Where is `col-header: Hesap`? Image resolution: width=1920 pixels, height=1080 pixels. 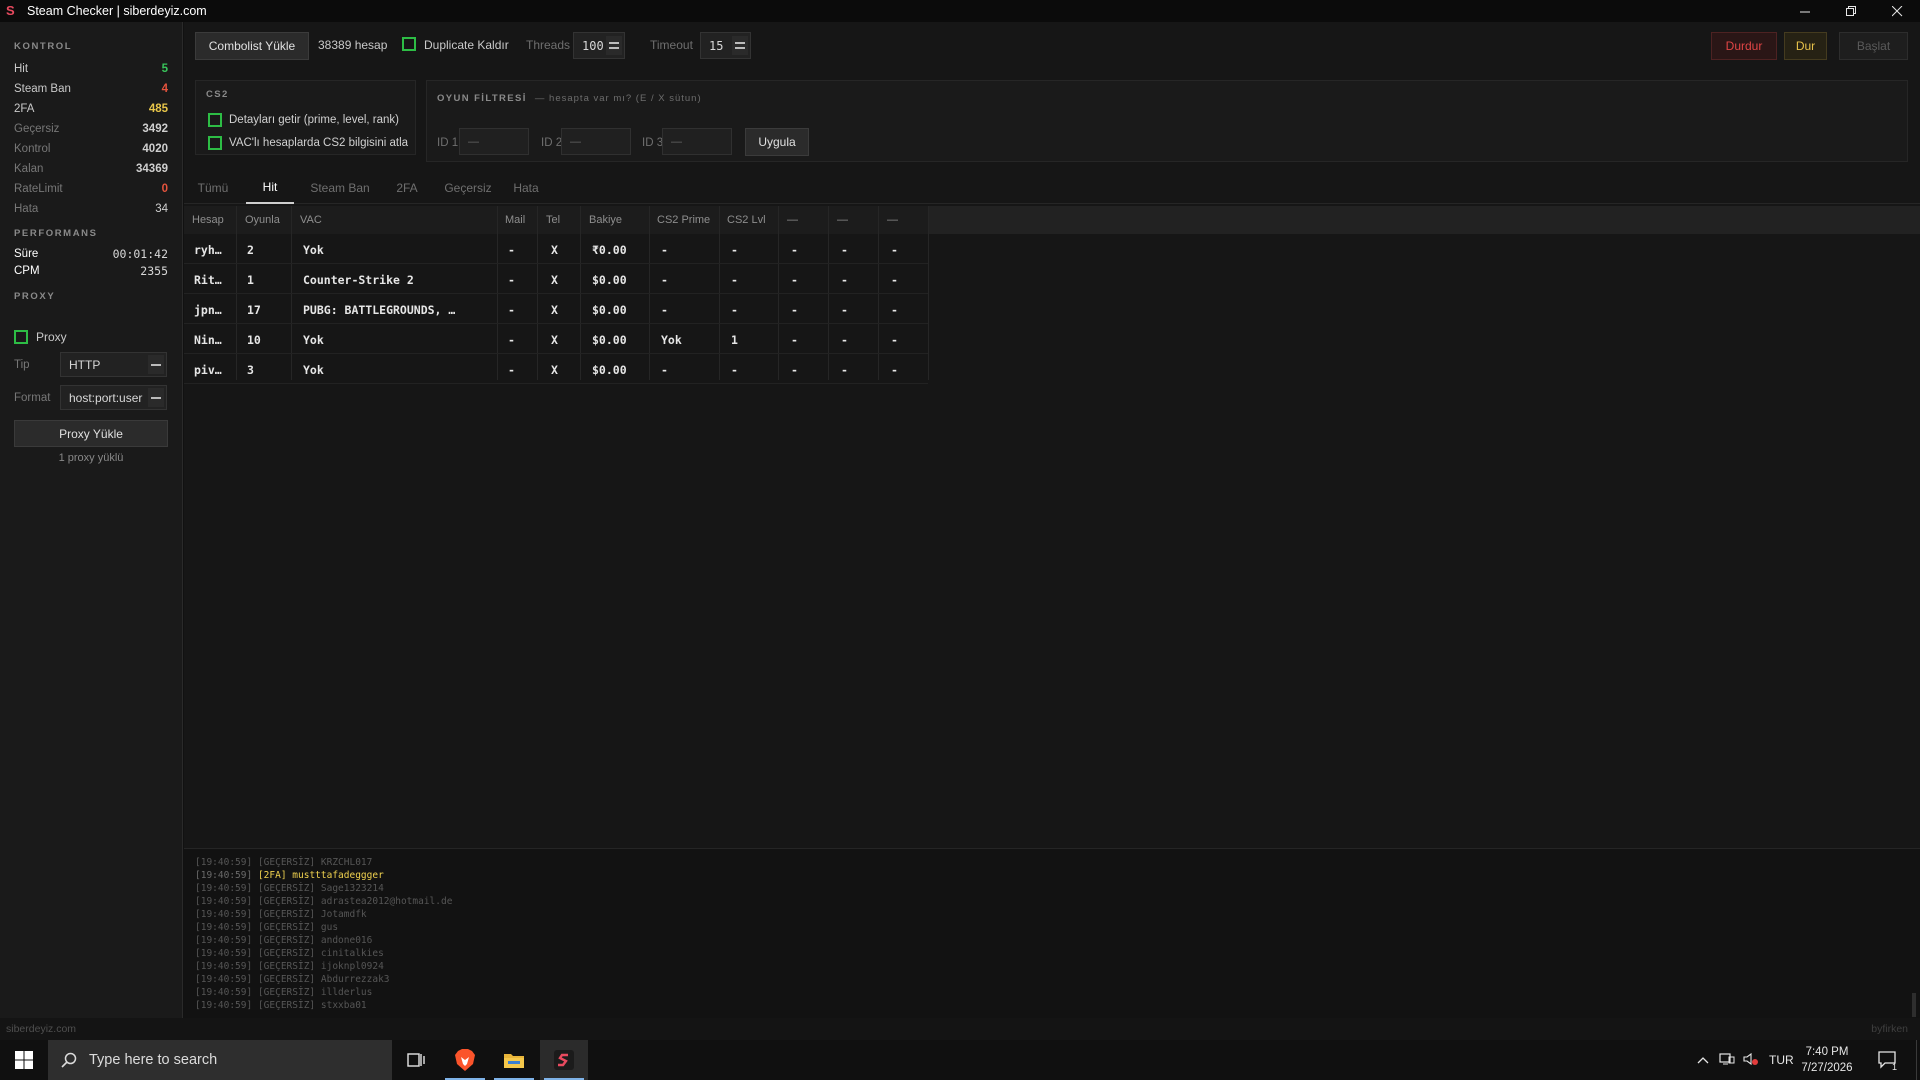 col-header: Hesap is located at coordinates (208, 220).